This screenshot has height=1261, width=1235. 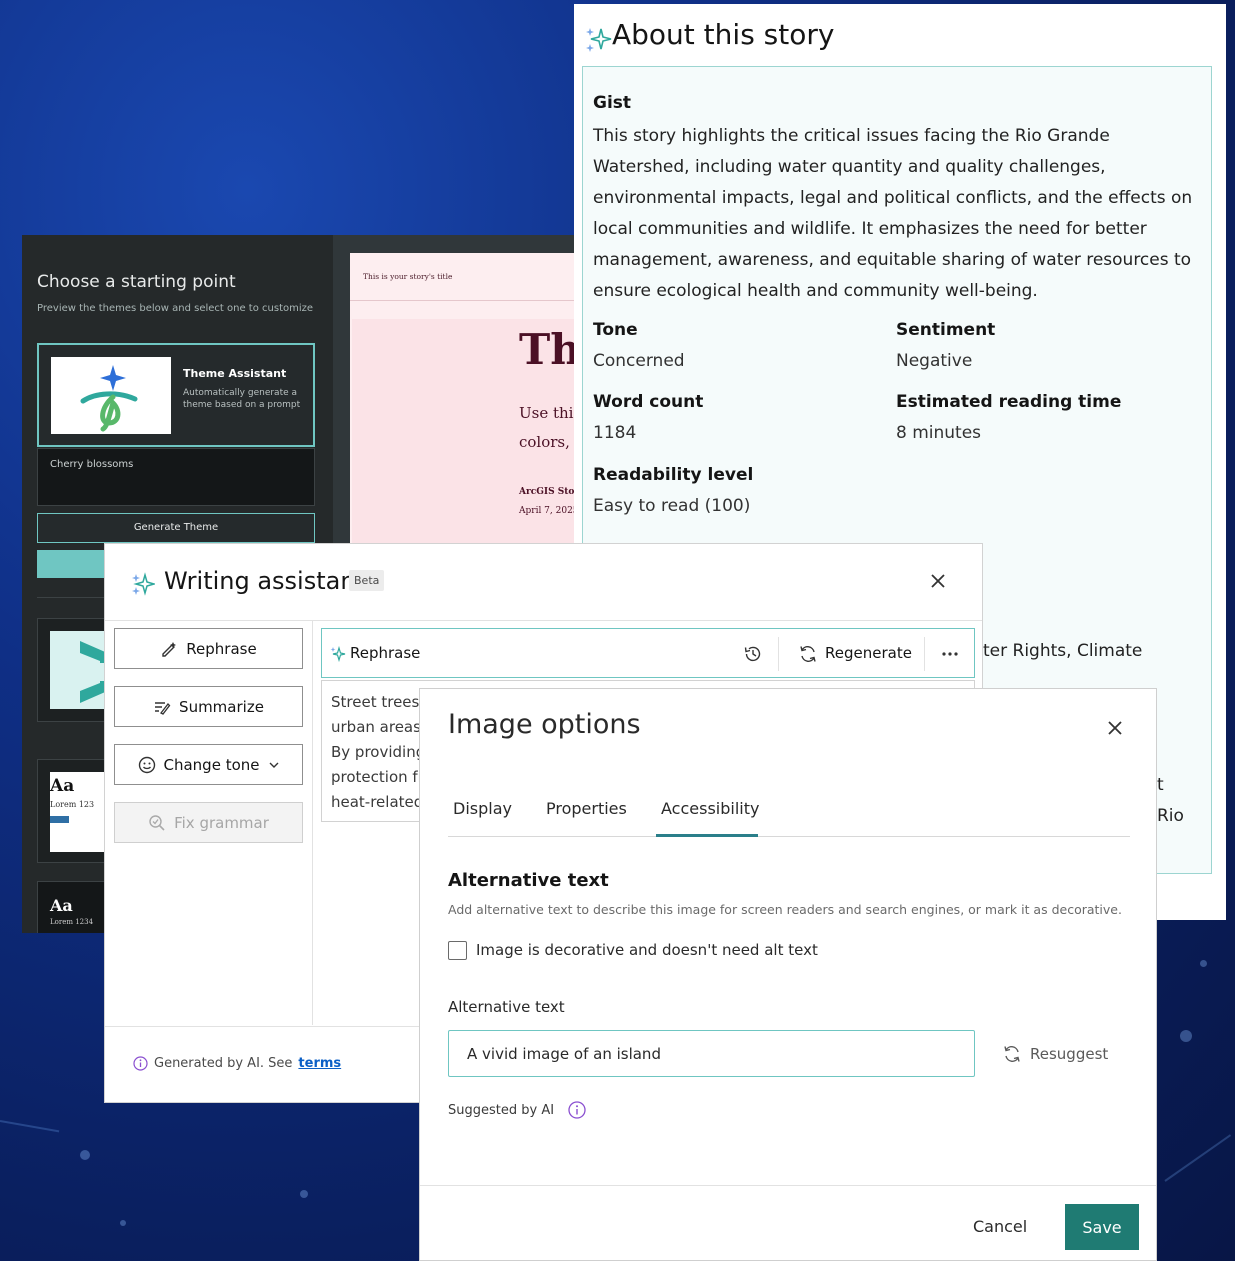 What do you see at coordinates (157, 822) in the screenshot?
I see `magnifier-check-icon` at bounding box center [157, 822].